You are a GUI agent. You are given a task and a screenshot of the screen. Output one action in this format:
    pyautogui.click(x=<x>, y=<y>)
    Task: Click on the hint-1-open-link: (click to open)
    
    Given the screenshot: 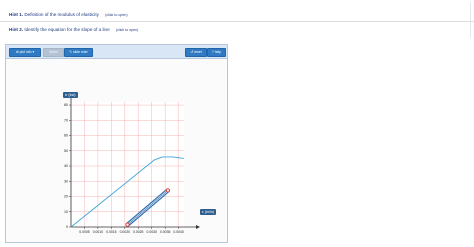 What is the action you would take?
    pyautogui.click(x=116, y=15)
    